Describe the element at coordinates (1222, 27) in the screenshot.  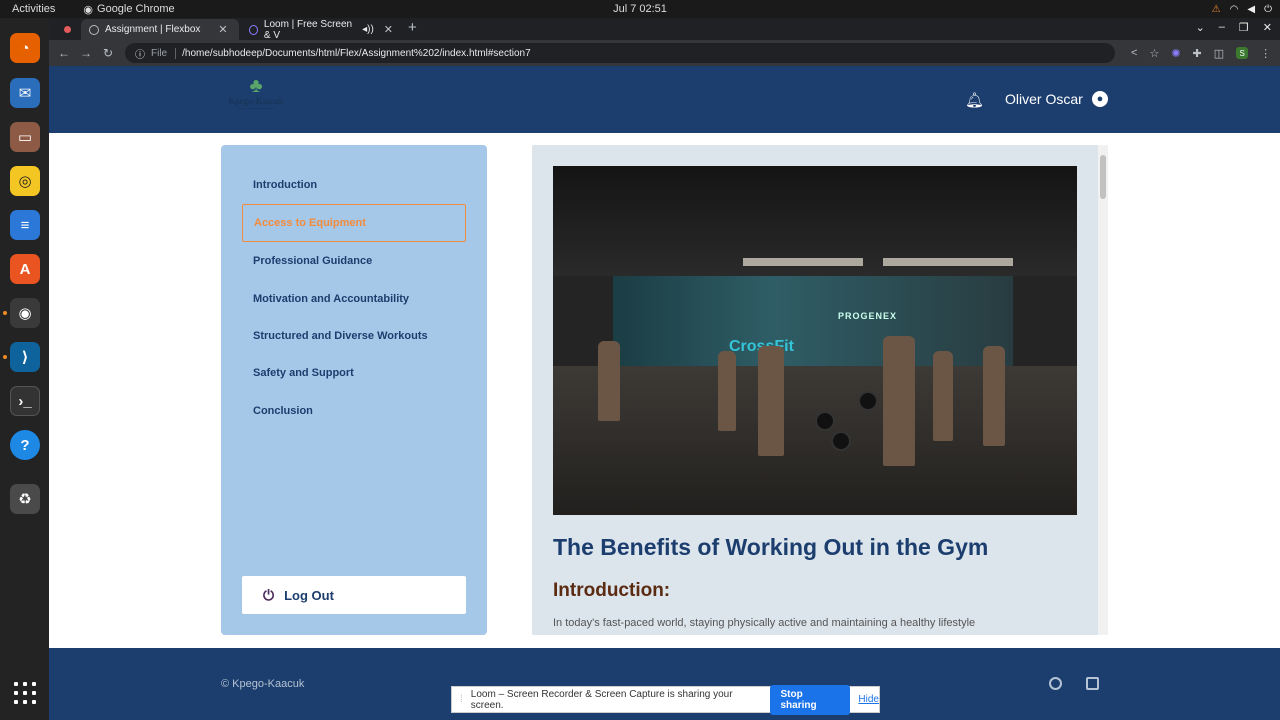
I see `minimize-button: –` at that location.